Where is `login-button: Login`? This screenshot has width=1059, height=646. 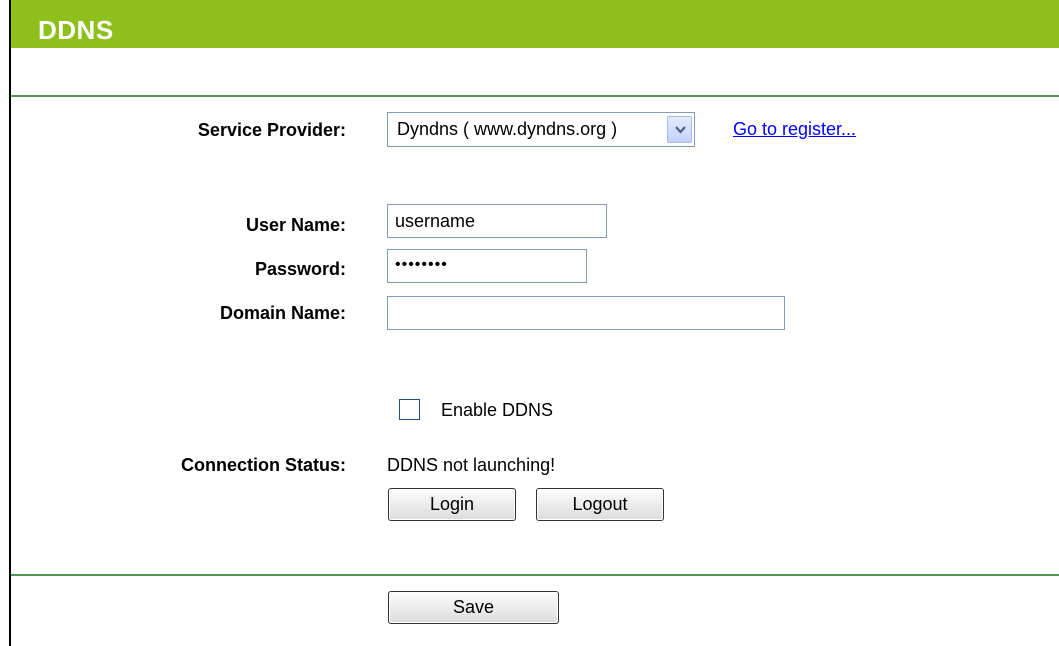 login-button: Login is located at coordinates (452, 504).